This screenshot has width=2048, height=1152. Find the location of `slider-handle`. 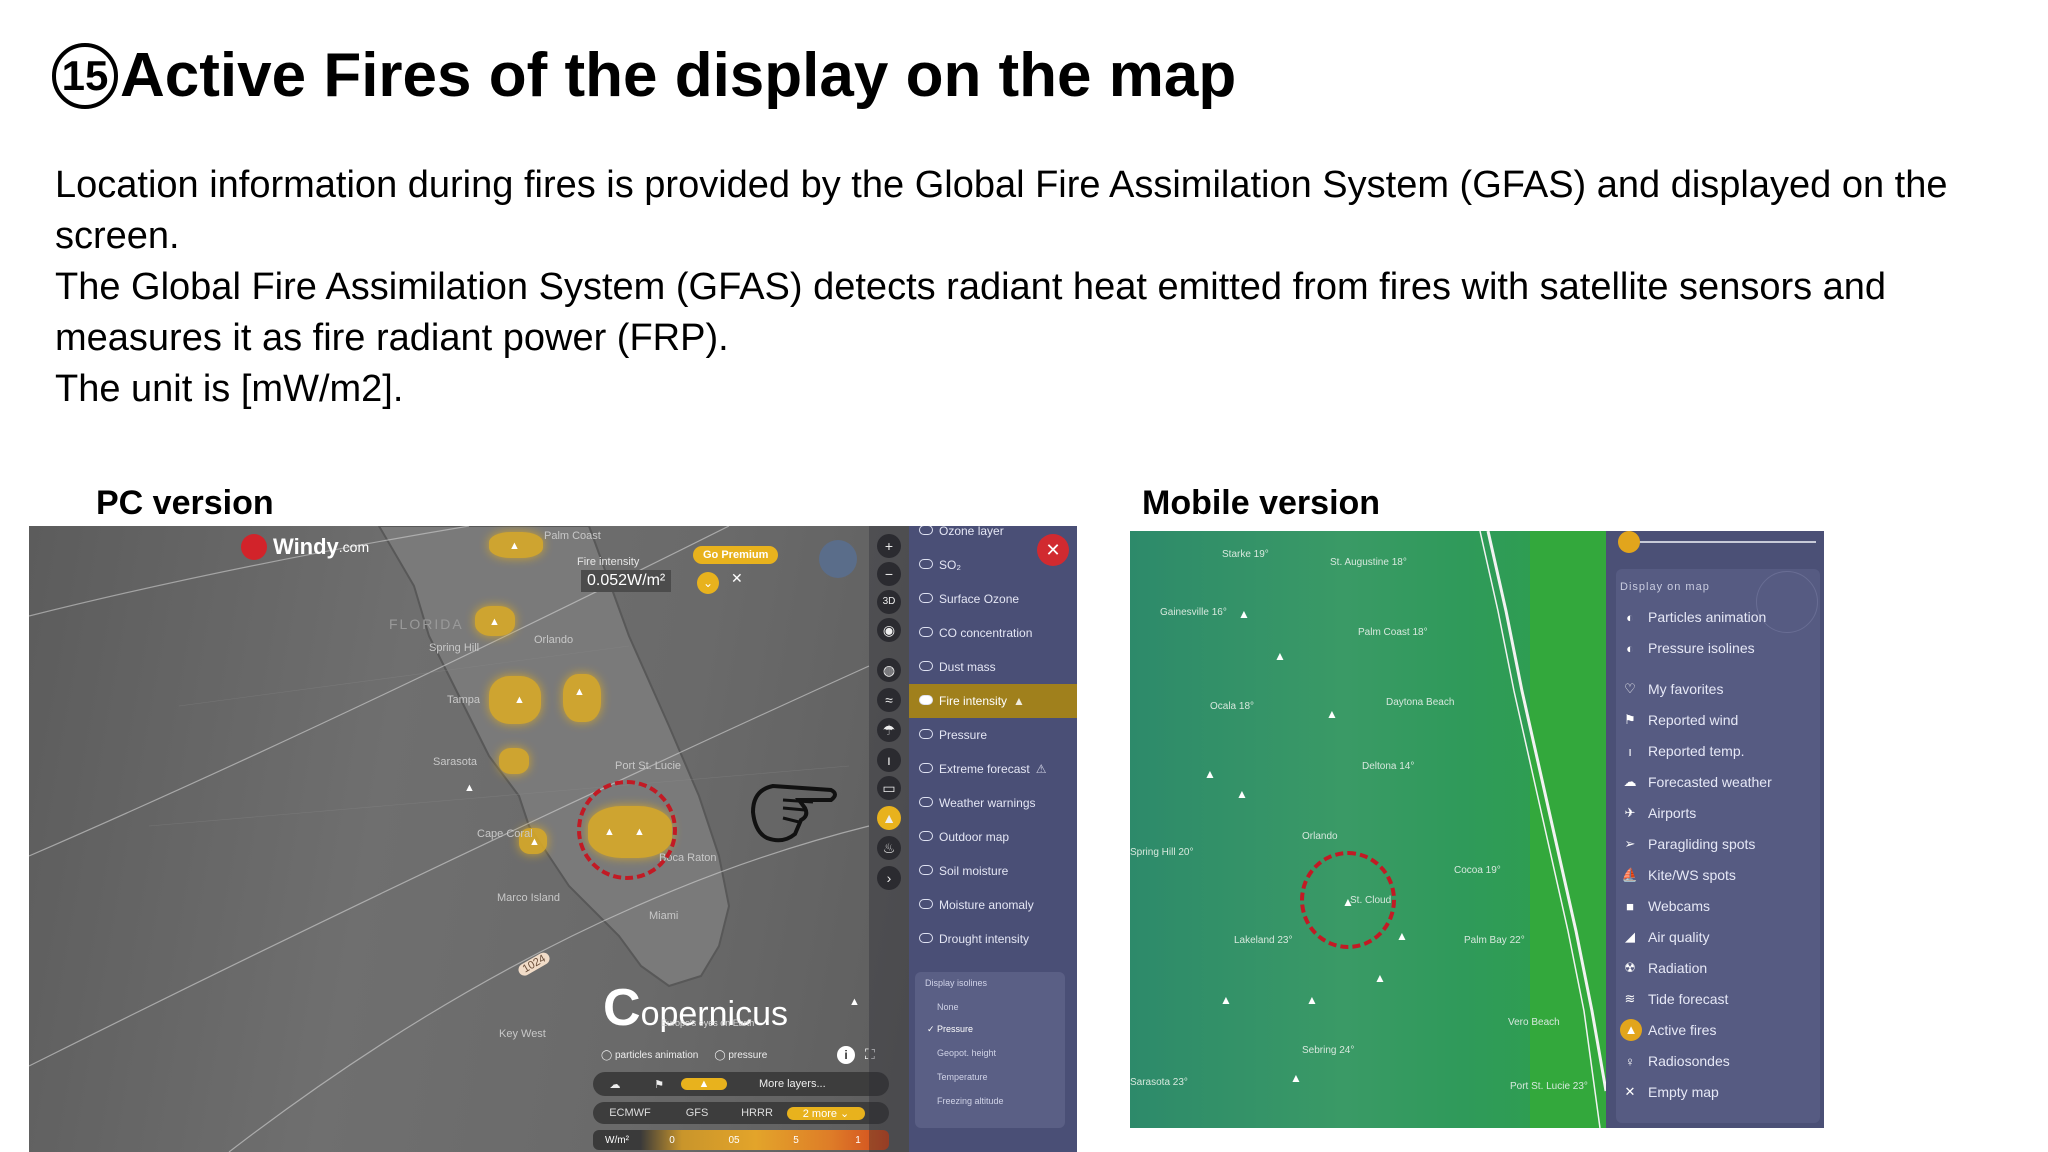

slider-handle is located at coordinates (1629, 542).